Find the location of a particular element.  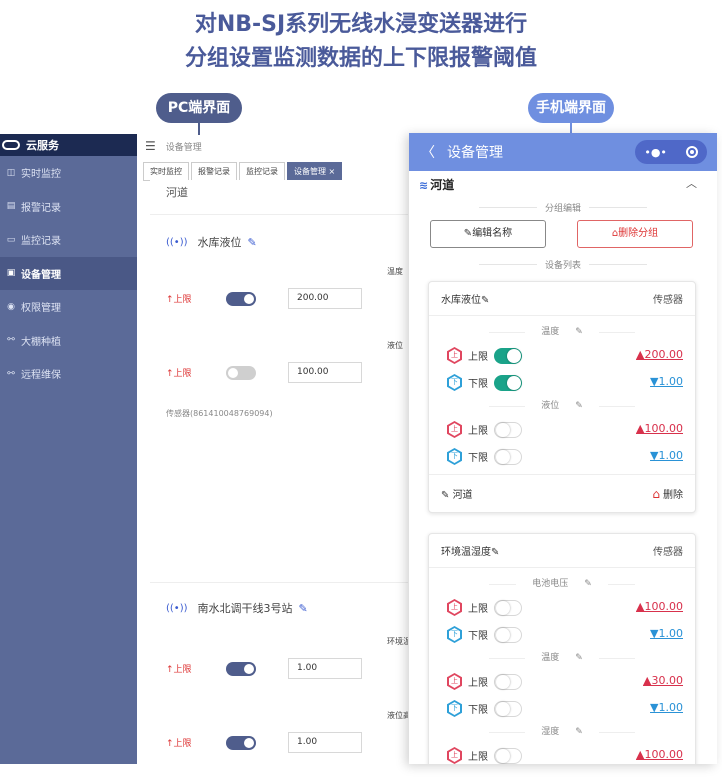

threshold-row: ↑上限 100.00 is located at coordinates (264, 372).